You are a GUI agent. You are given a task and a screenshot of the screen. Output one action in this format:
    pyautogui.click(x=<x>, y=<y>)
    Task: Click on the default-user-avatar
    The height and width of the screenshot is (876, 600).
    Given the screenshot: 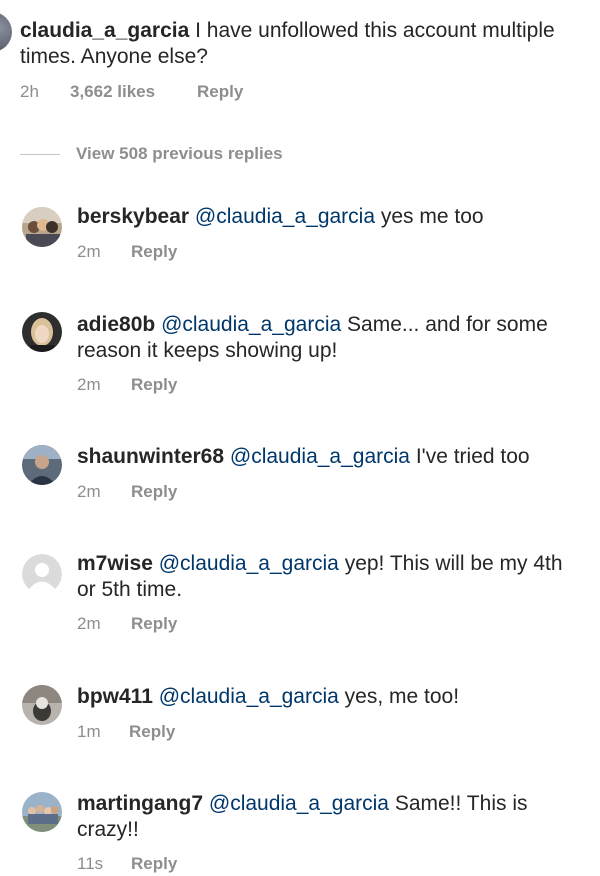 What is the action you would take?
    pyautogui.click(x=42, y=574)
    